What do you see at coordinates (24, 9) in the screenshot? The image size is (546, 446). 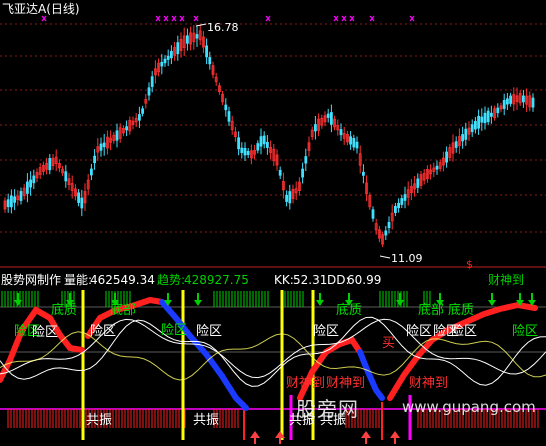 I see `stock-name: 飞亚达A` at bounding box center [24, 9].